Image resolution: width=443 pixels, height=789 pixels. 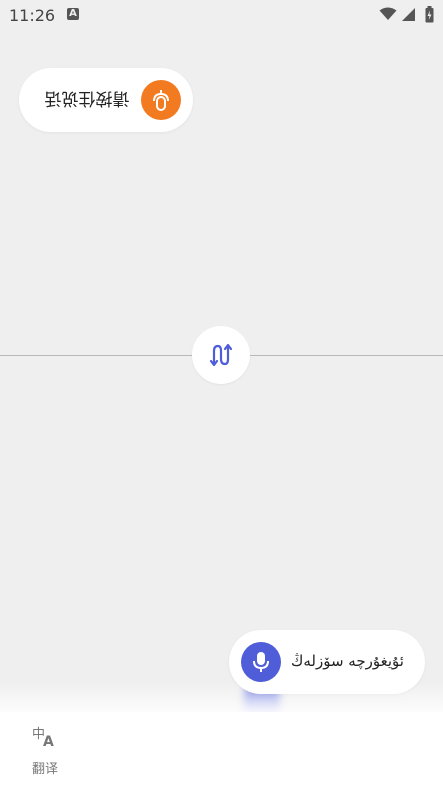 I want to click on swap-languages-button, so click(x=221, y=355).